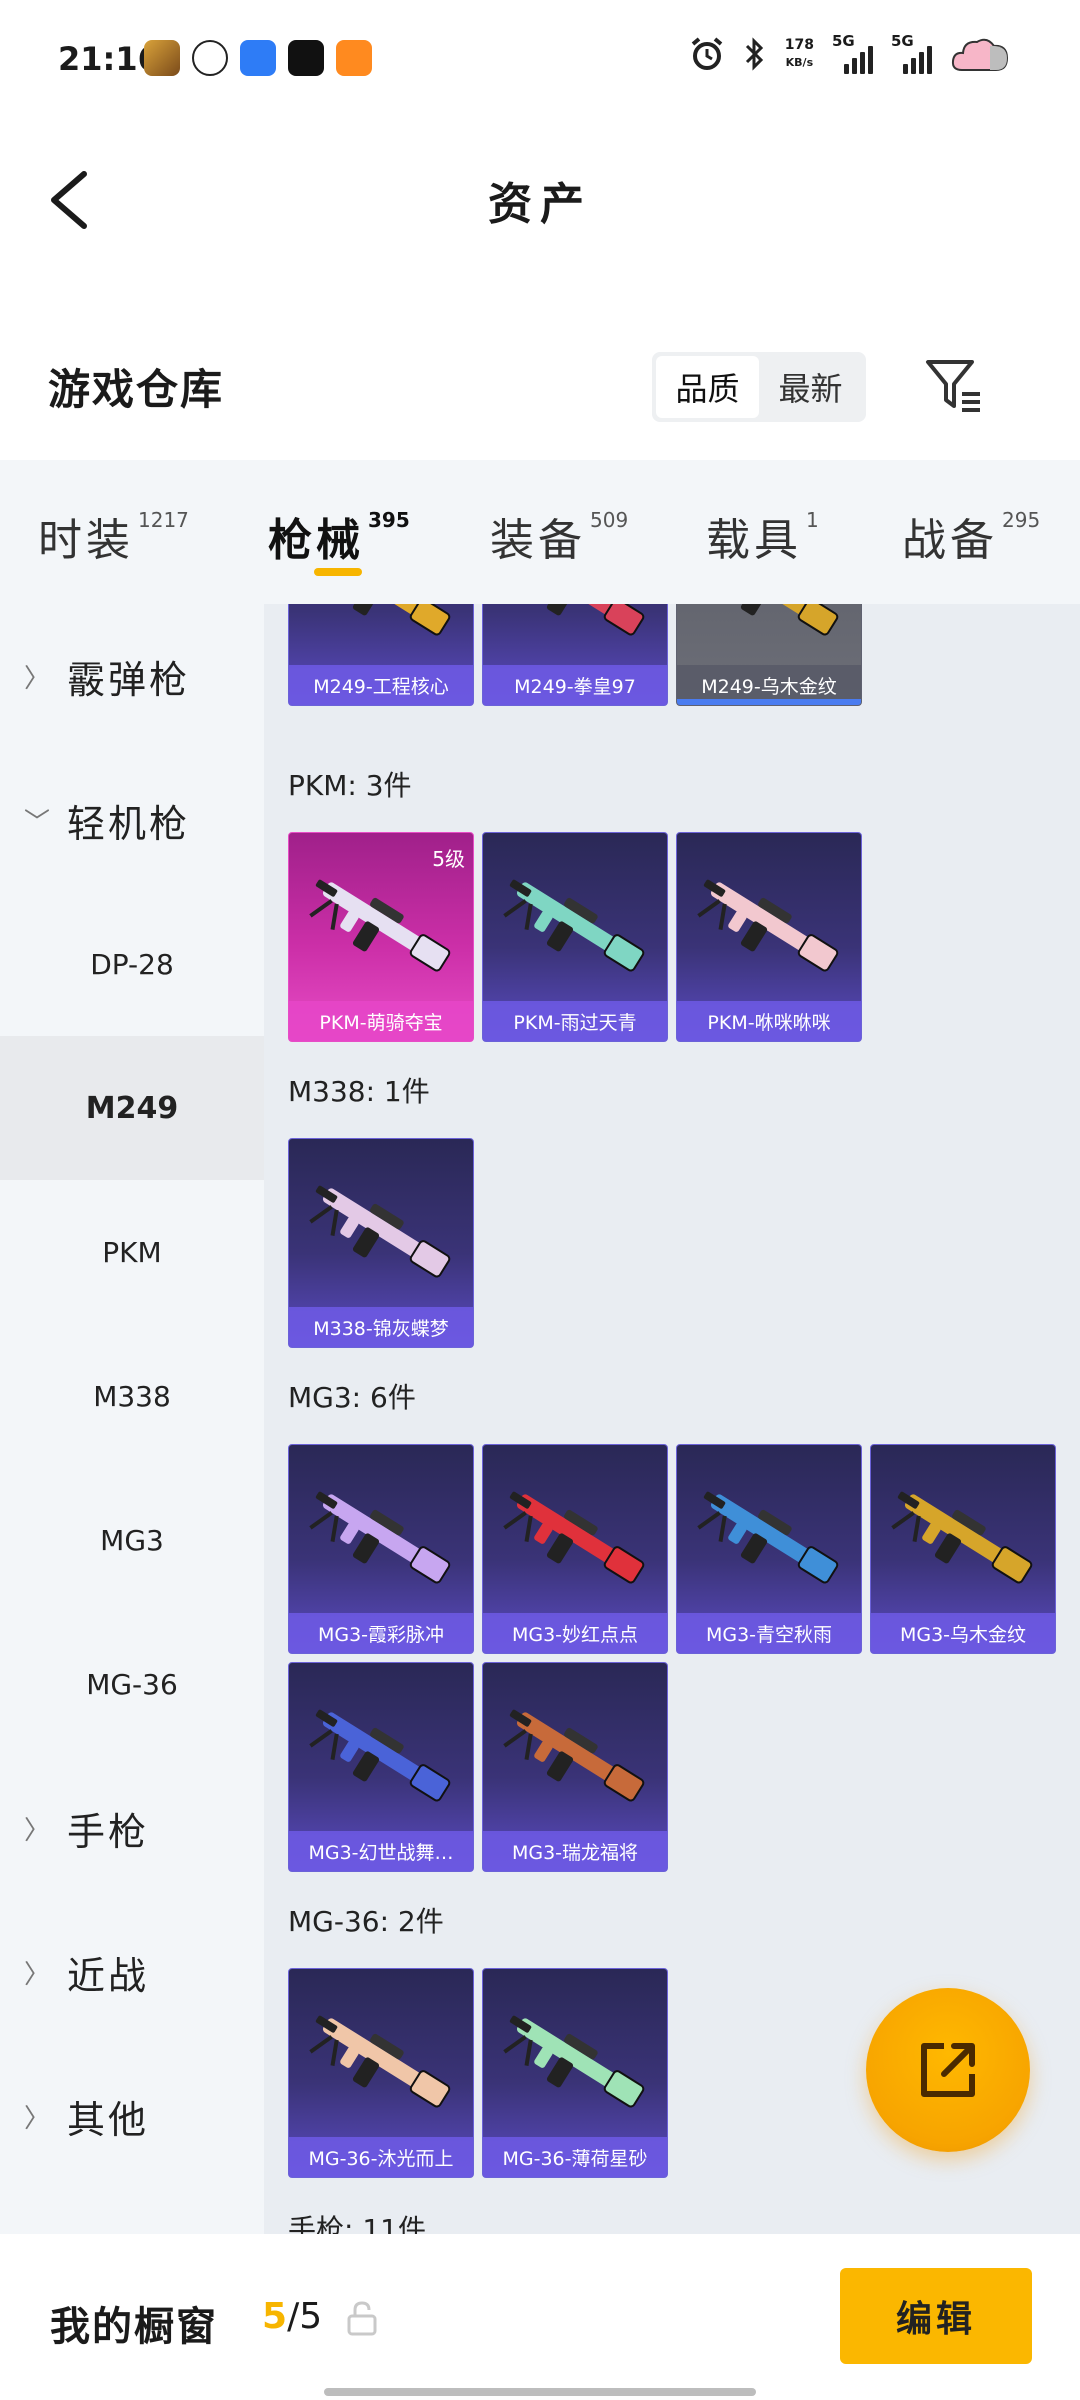 Image resolution: width=1080 pixels, height=2400 pixels. Describe the element at coordinates (540, 2392) in the screenshot. I see `home-indicator` at that location.